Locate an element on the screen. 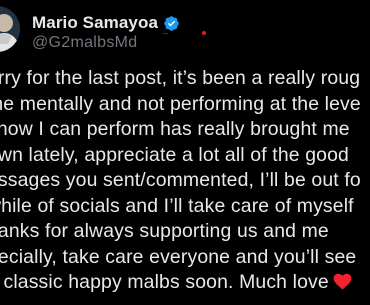  author-name-row: Mario Samayoa is located at coordinates (106, 23).